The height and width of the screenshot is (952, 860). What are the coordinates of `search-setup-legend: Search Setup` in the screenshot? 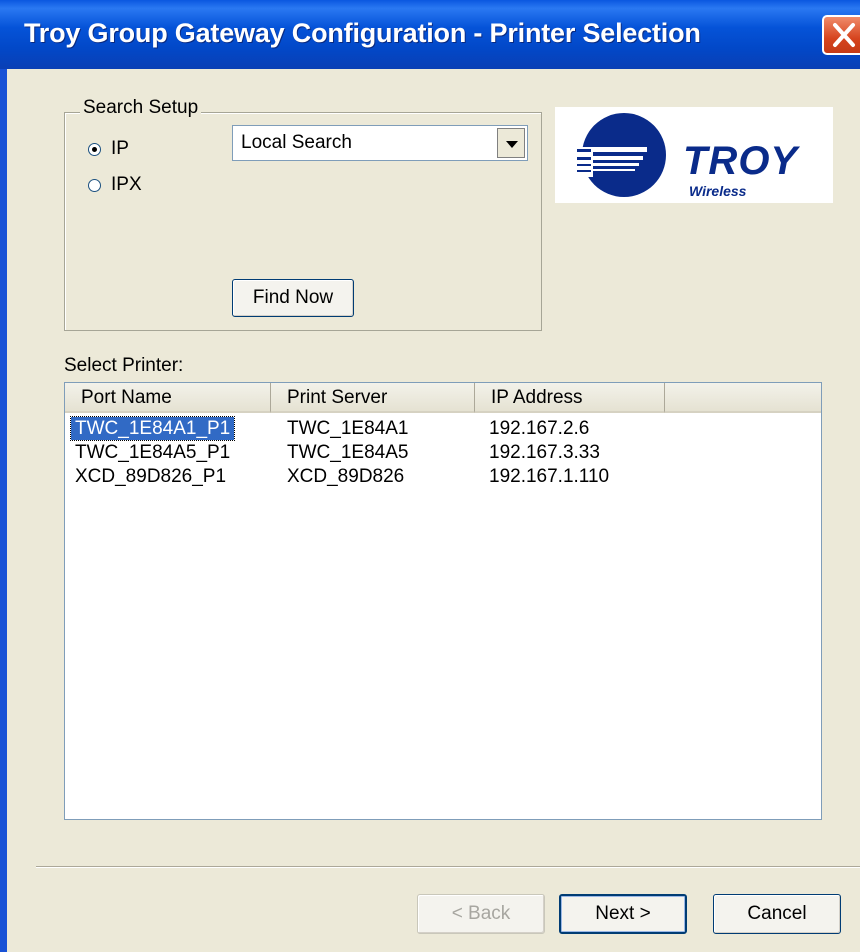 It's located at (141, 108).